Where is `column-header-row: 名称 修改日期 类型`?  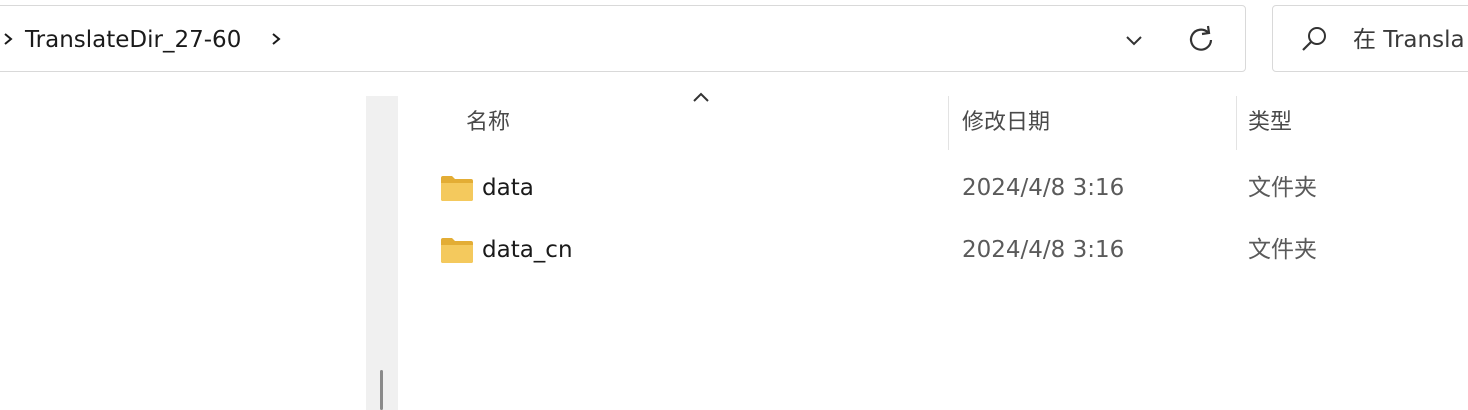 column-header-row: 名称 修改日期 类型 is located at coordinates (935, 122).